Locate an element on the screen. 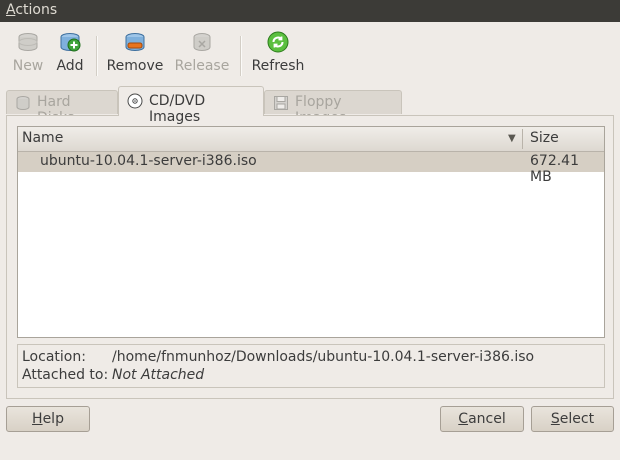 Image resolution: width=620 pixels, height=460 pixels. cancel-button: Cancel is located at coordinates (482, 419).